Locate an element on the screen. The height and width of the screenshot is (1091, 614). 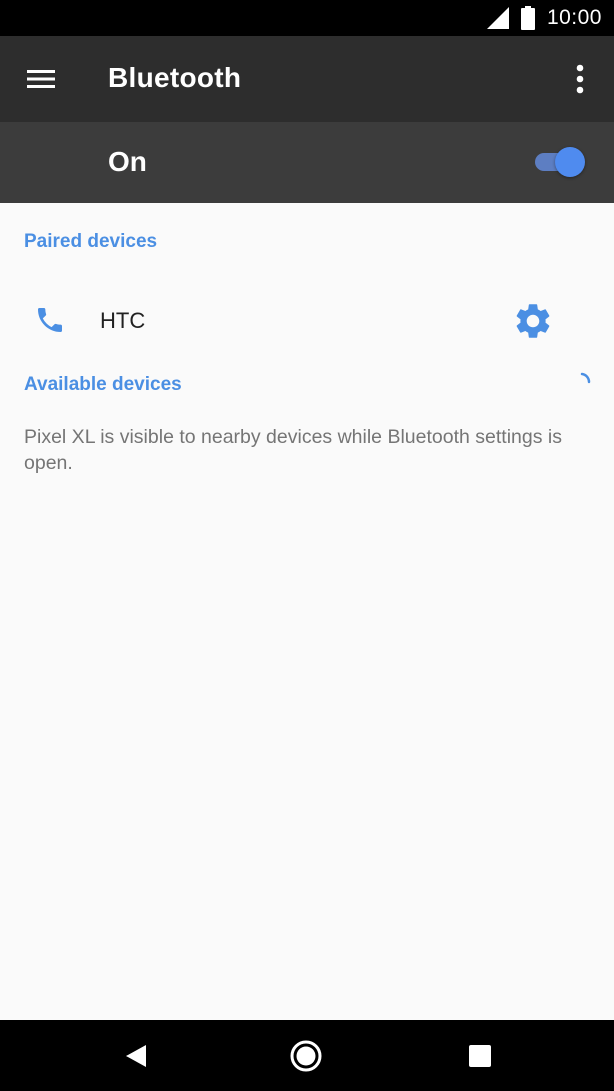
menu-icon is located at coordinates (41, 79).